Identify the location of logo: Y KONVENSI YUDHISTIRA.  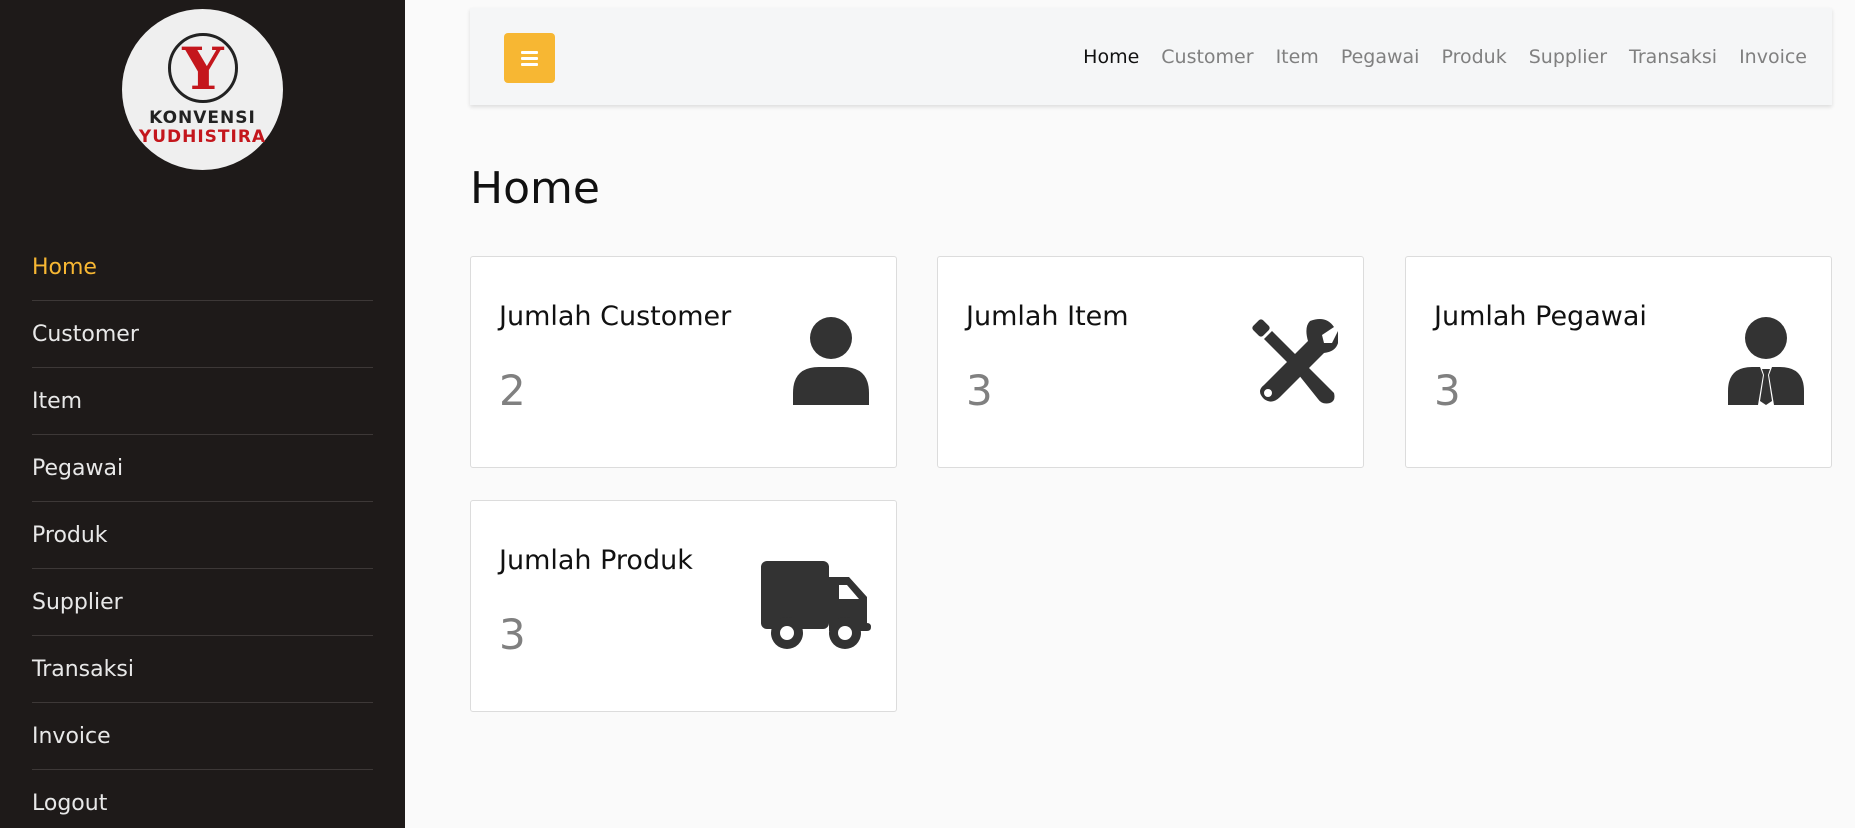
(202, 89).